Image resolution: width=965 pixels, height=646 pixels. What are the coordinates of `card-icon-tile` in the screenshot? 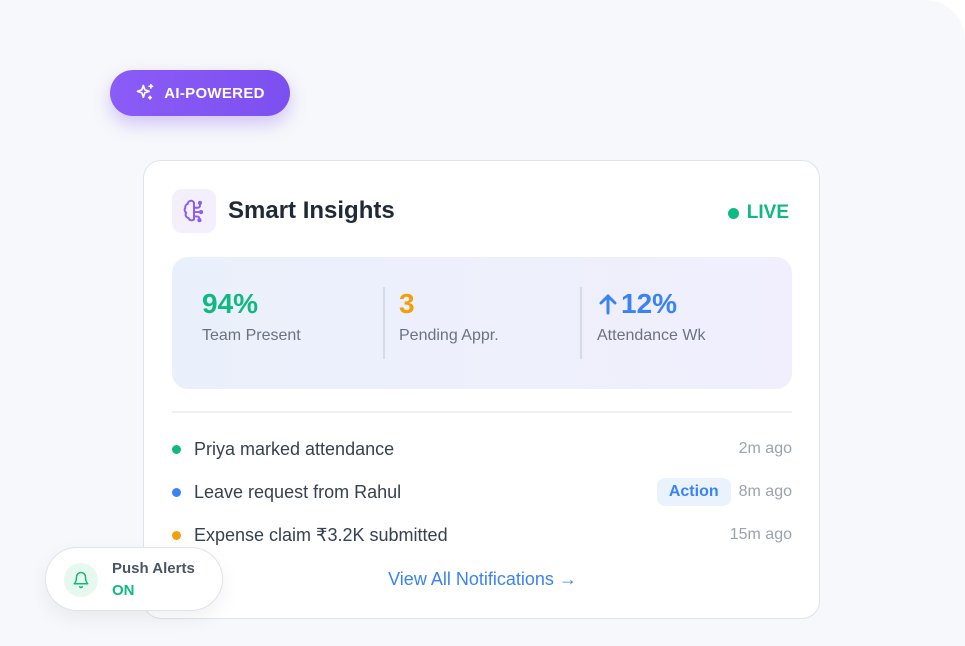 It's located at (194, 211).